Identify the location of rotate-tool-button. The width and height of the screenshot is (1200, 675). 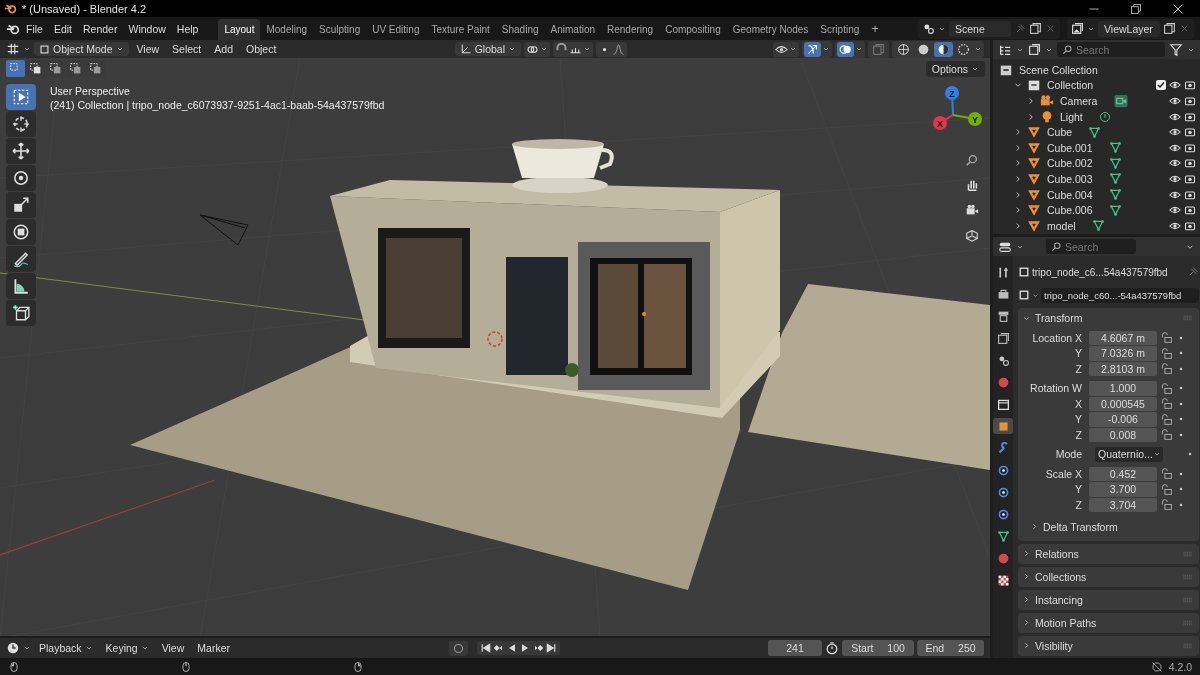
(21, 178).